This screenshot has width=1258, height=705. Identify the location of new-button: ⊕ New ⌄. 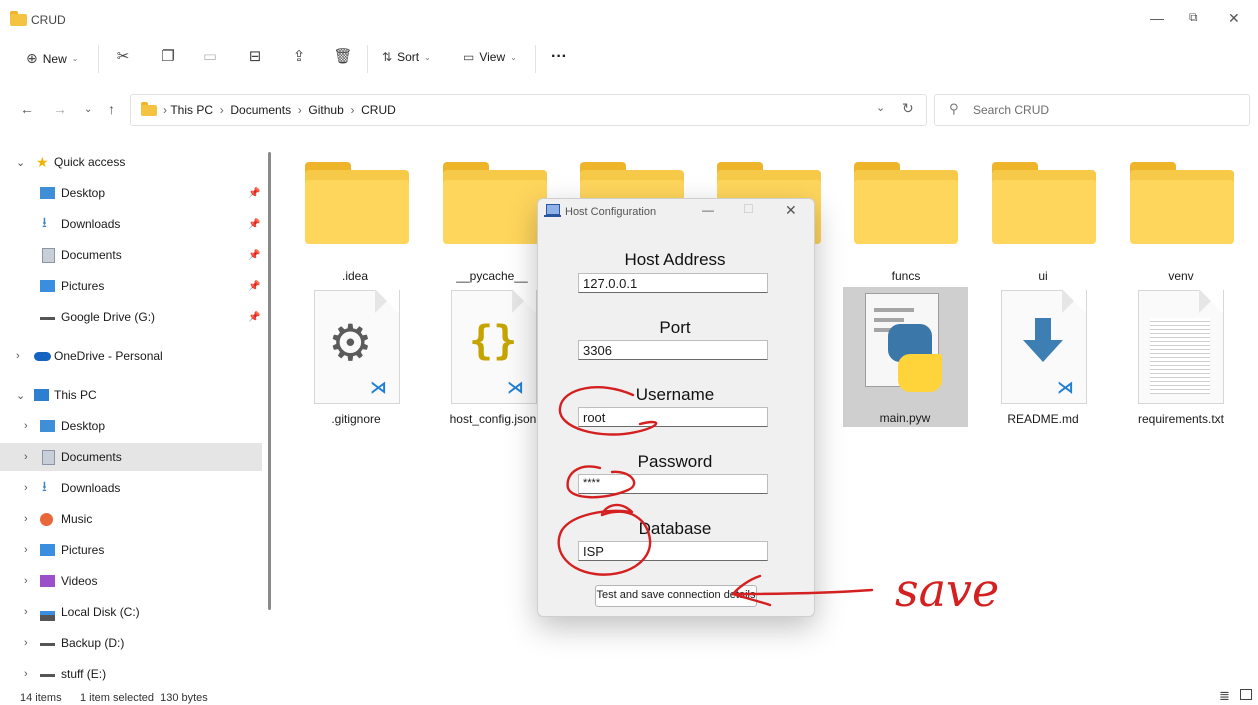
(52, 58).